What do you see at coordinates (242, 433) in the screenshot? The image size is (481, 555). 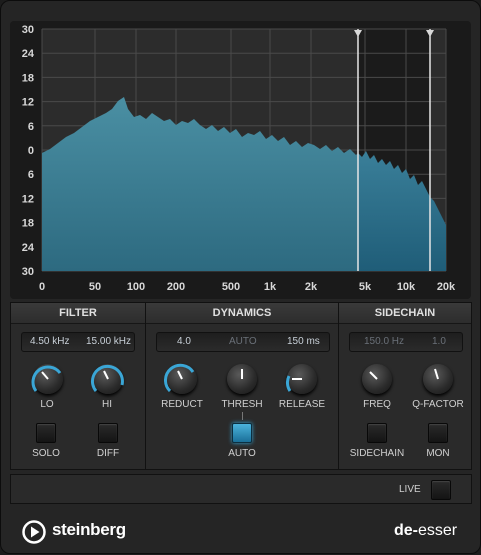 I see `auto-button` at bounding box center [242, 433].